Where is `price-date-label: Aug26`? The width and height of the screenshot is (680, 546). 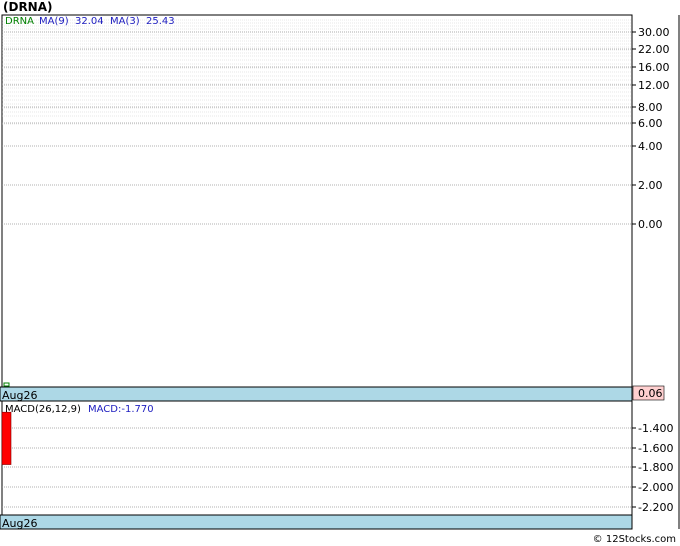
price-date-label: Aug26 is located at coordinates (19, 395).